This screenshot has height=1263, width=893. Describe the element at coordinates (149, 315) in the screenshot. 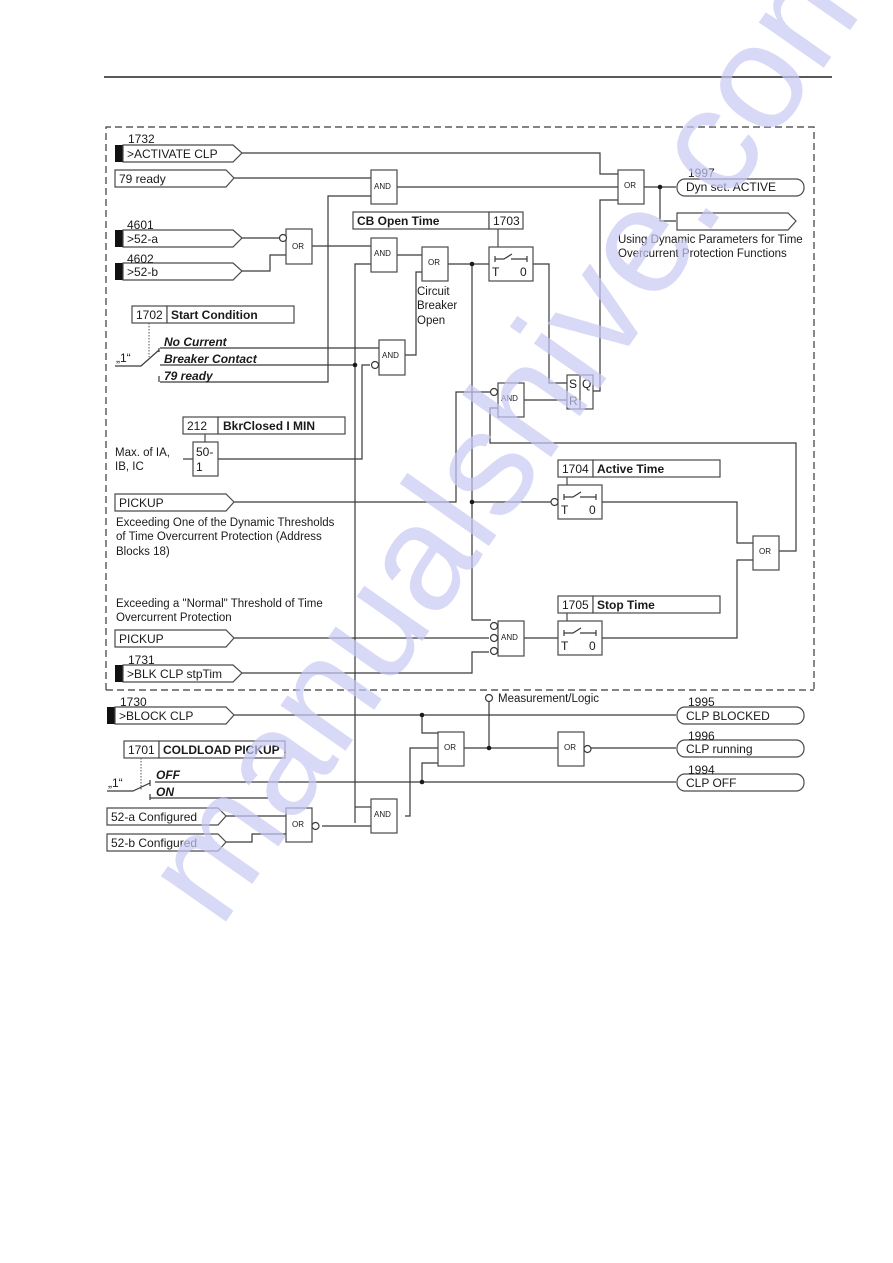

I see `svg-text: 1702` at that location.